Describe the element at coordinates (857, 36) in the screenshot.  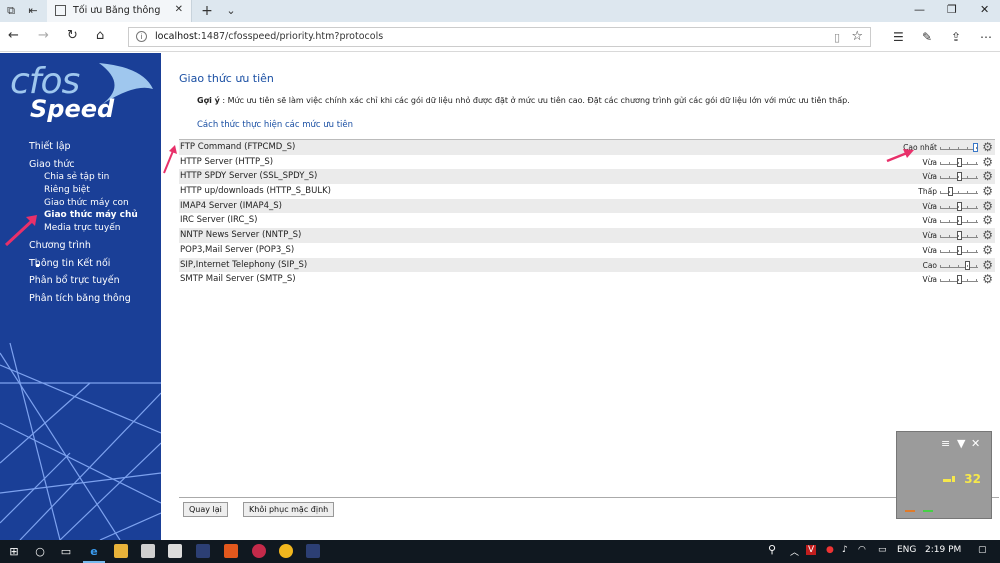
I see `favorite-star-icon: ☆` at that location.